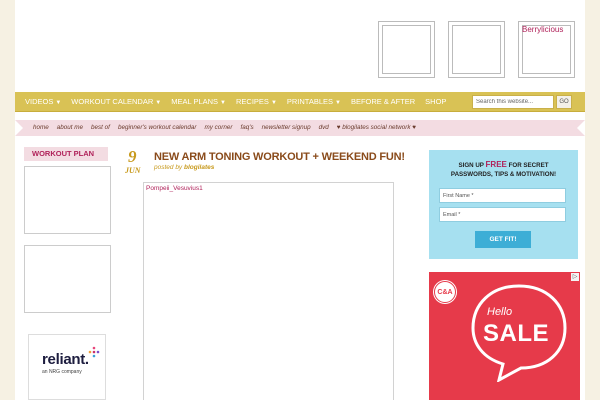 The height and width of the screenshot is (400, 600). I want to click on nav-item-label: Videos, so click(39, 101).